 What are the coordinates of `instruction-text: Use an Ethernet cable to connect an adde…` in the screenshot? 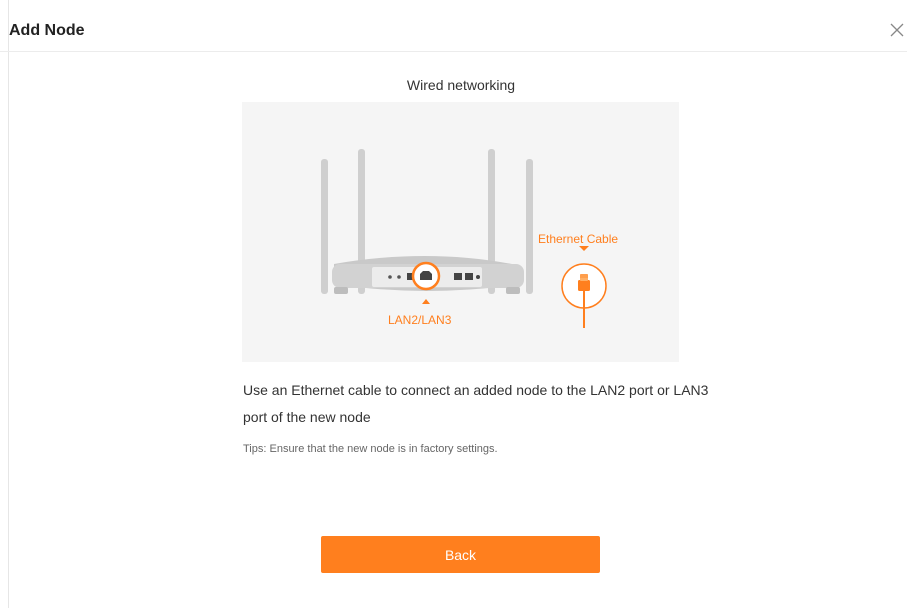 It's located at (476, 403).